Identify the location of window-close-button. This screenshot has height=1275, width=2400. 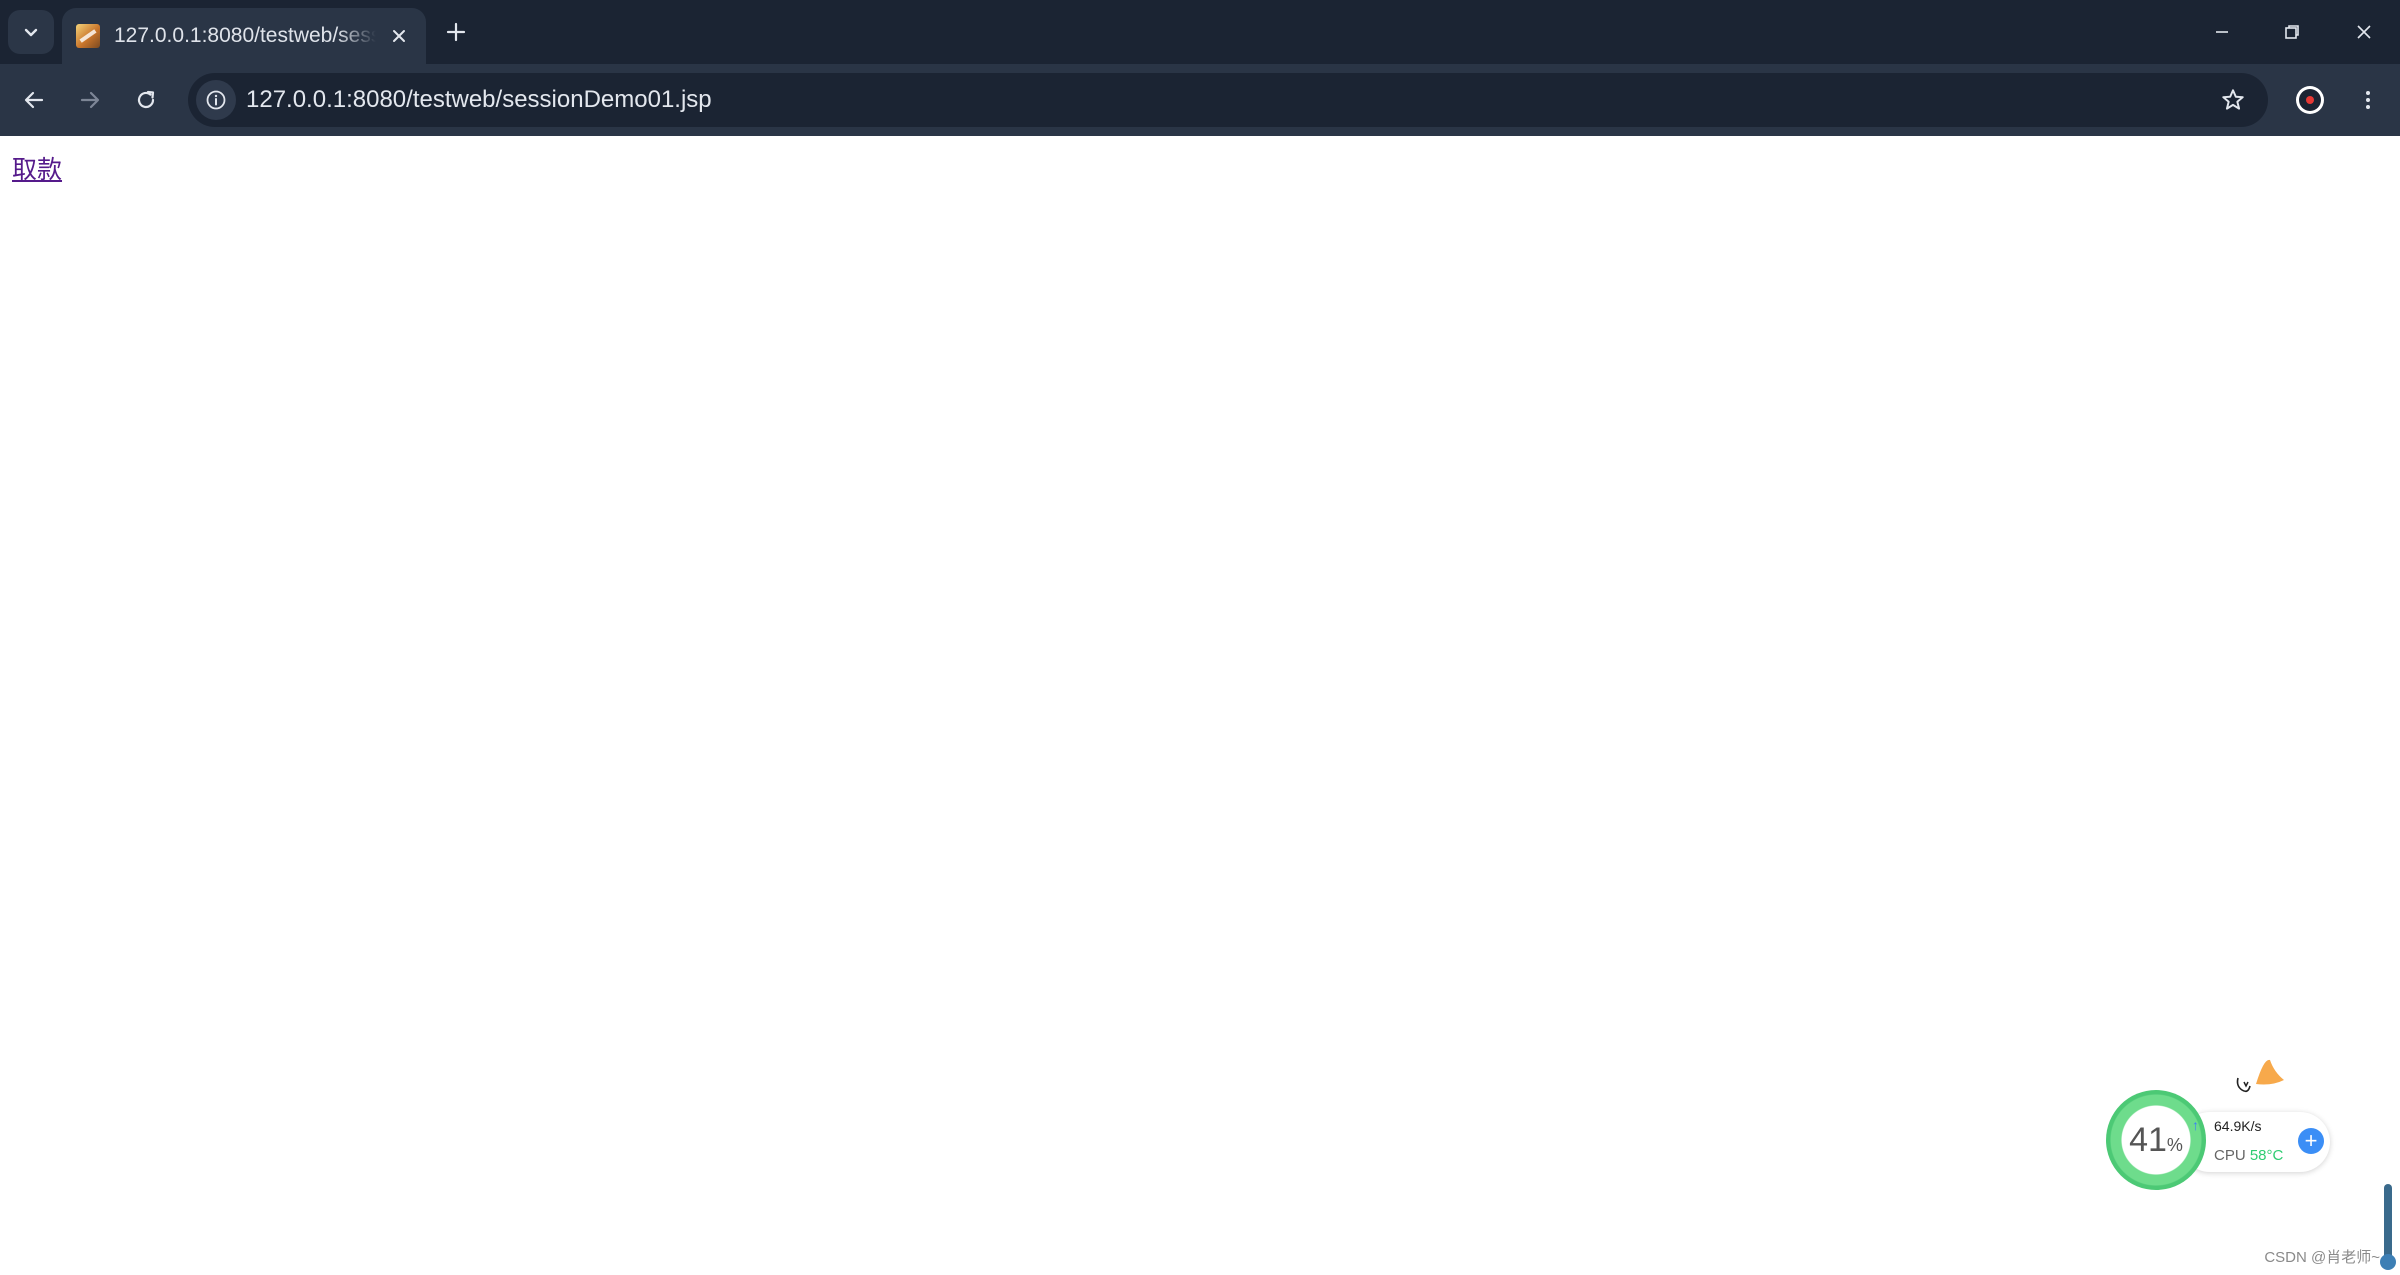
(2364, 32).